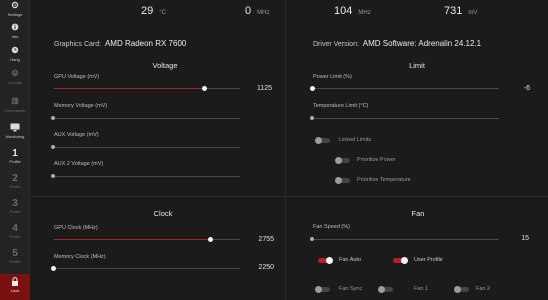  Describe the element at coordinates (406, 239) in the screenshot. I see `fan-speed-track` at that location.